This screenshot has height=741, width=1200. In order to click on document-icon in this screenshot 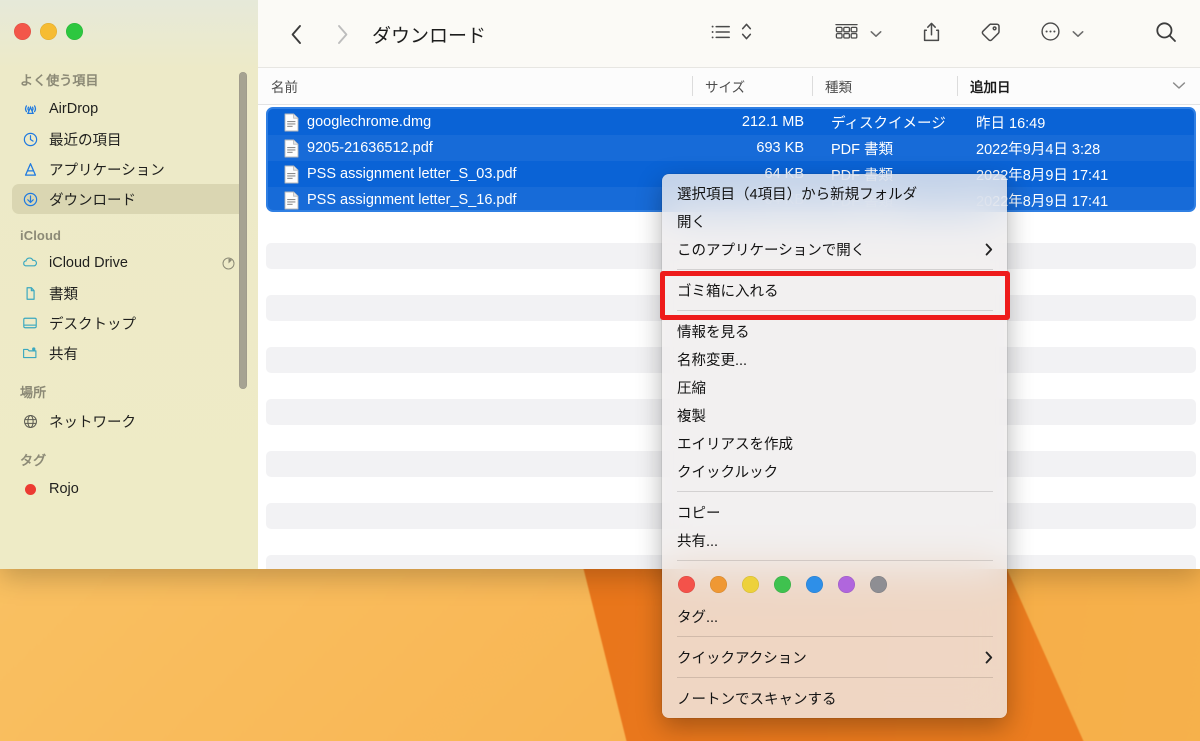, I will do `click(30, 293)`.